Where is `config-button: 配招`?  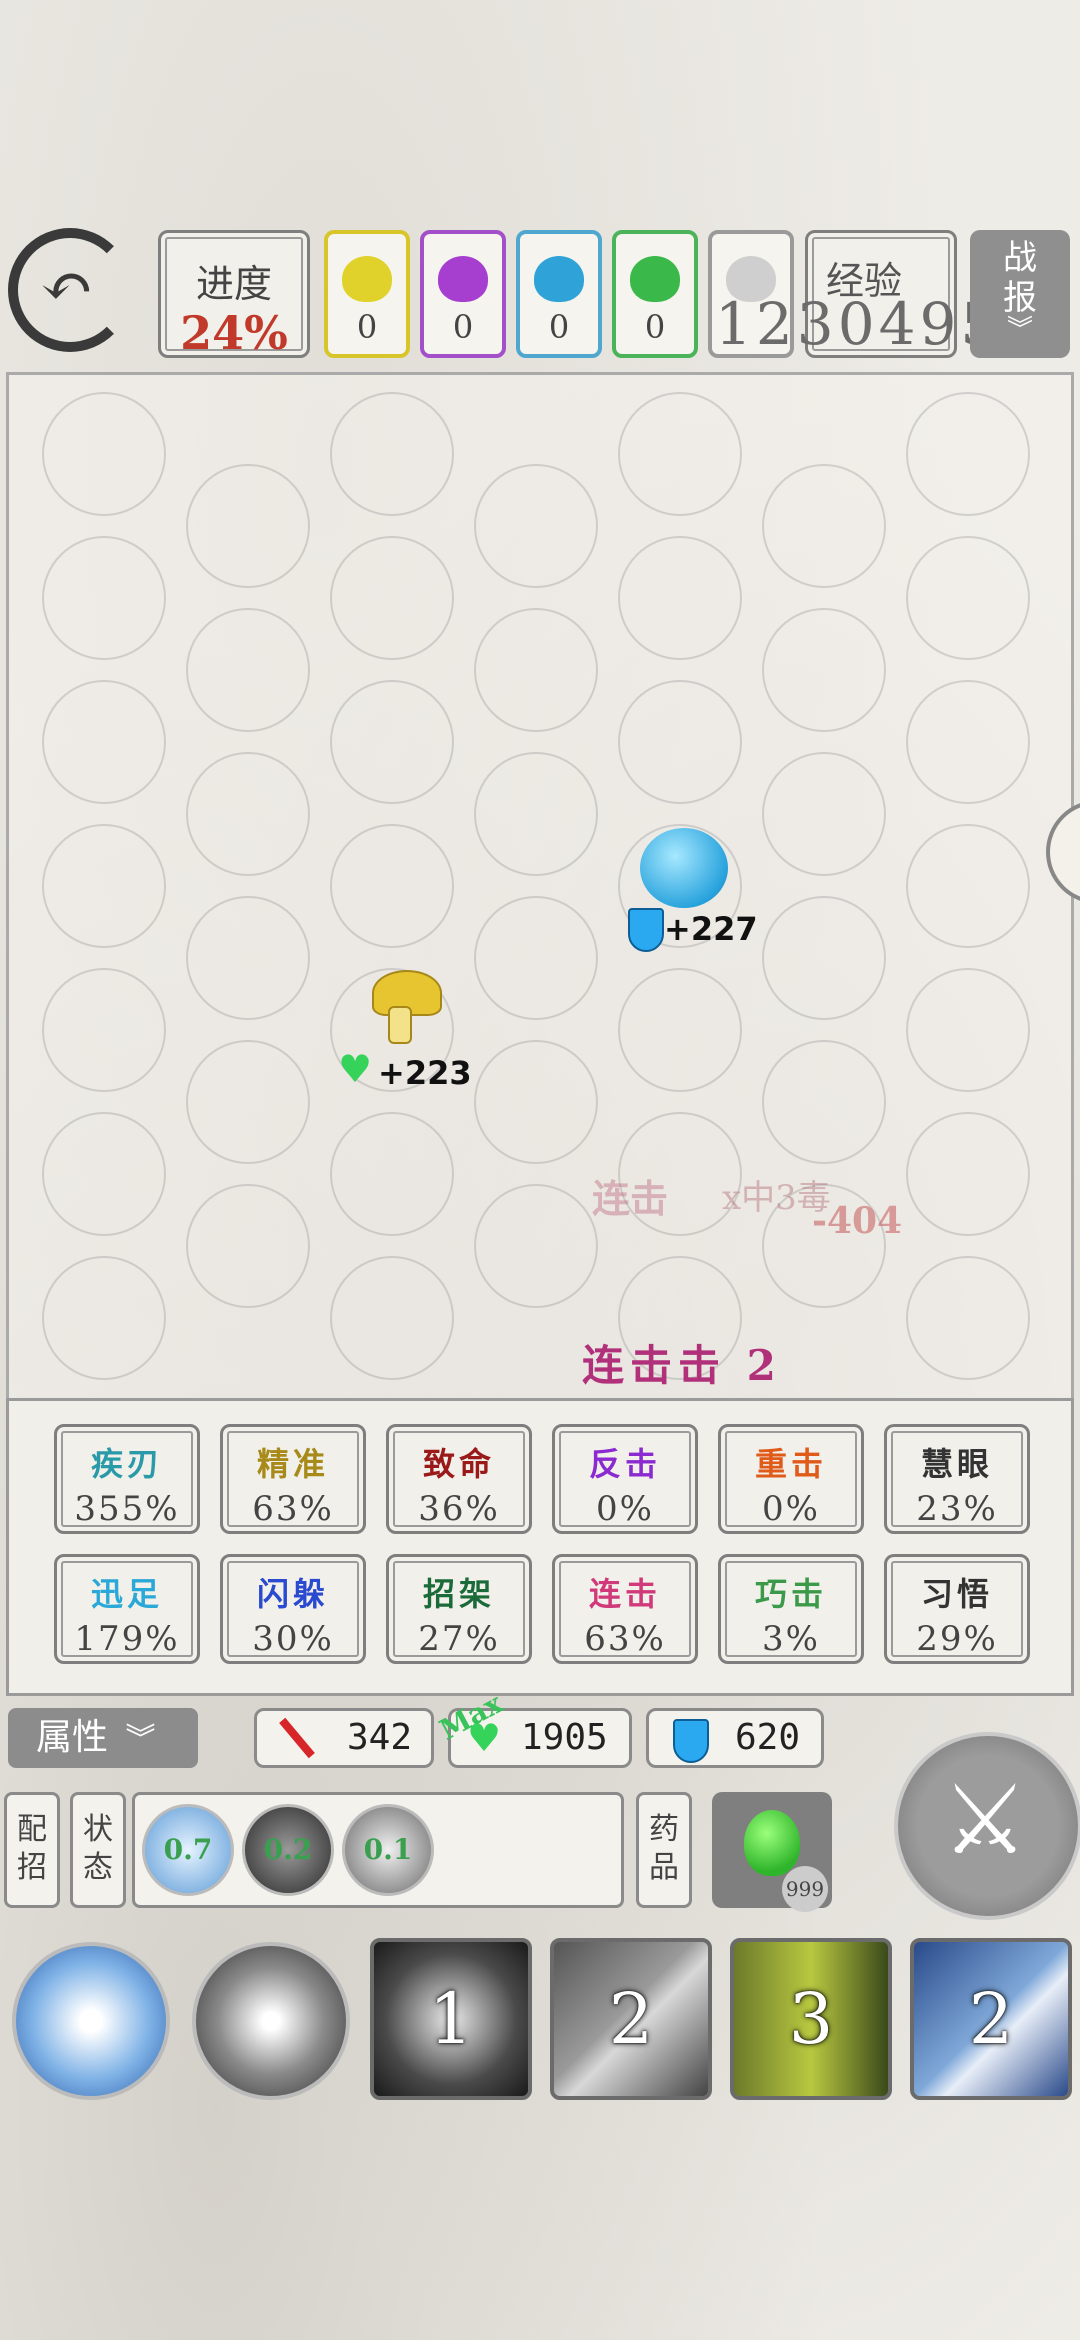 config-button: 配招 is located at coordinates (32, 1850).